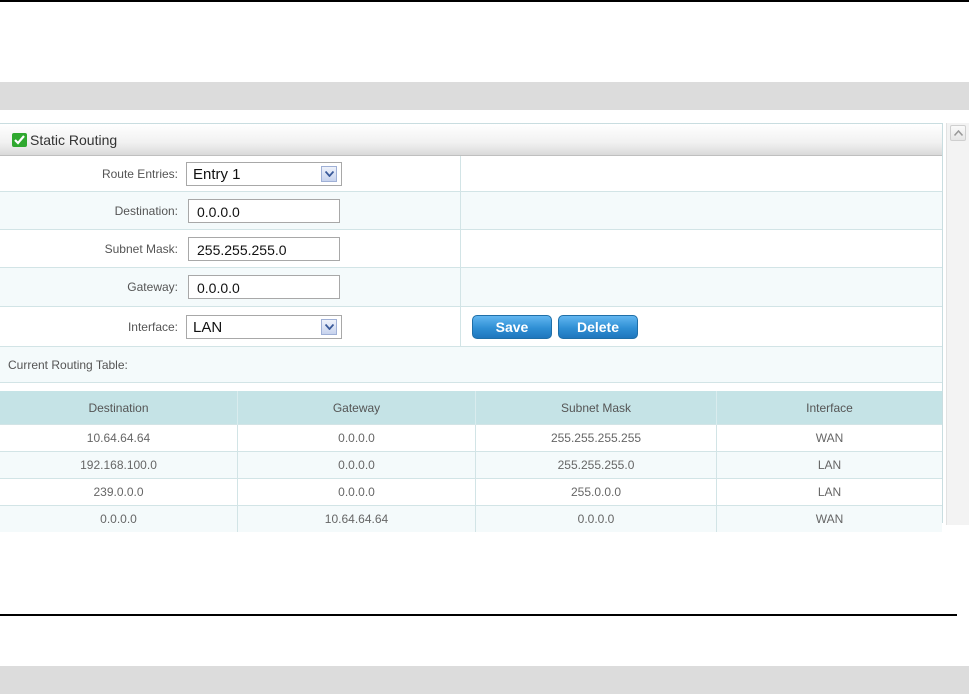  What do you see at coordinates (356, 408) in the screenshot?
I see `column-header-gateway: Gateway` at bounding box center [356, 408].